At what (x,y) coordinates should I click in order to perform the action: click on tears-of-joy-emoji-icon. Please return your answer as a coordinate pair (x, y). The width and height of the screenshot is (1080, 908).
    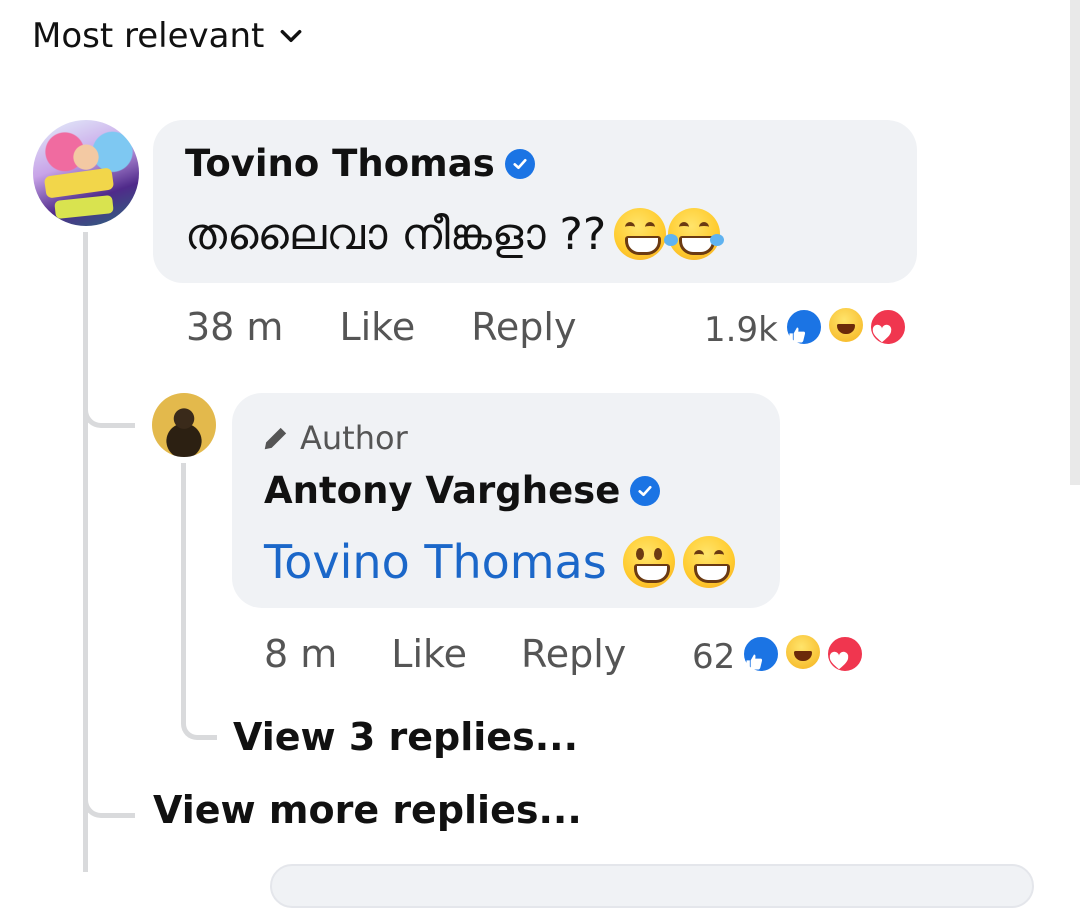
    Looking at the image, I should click on (694, 234).